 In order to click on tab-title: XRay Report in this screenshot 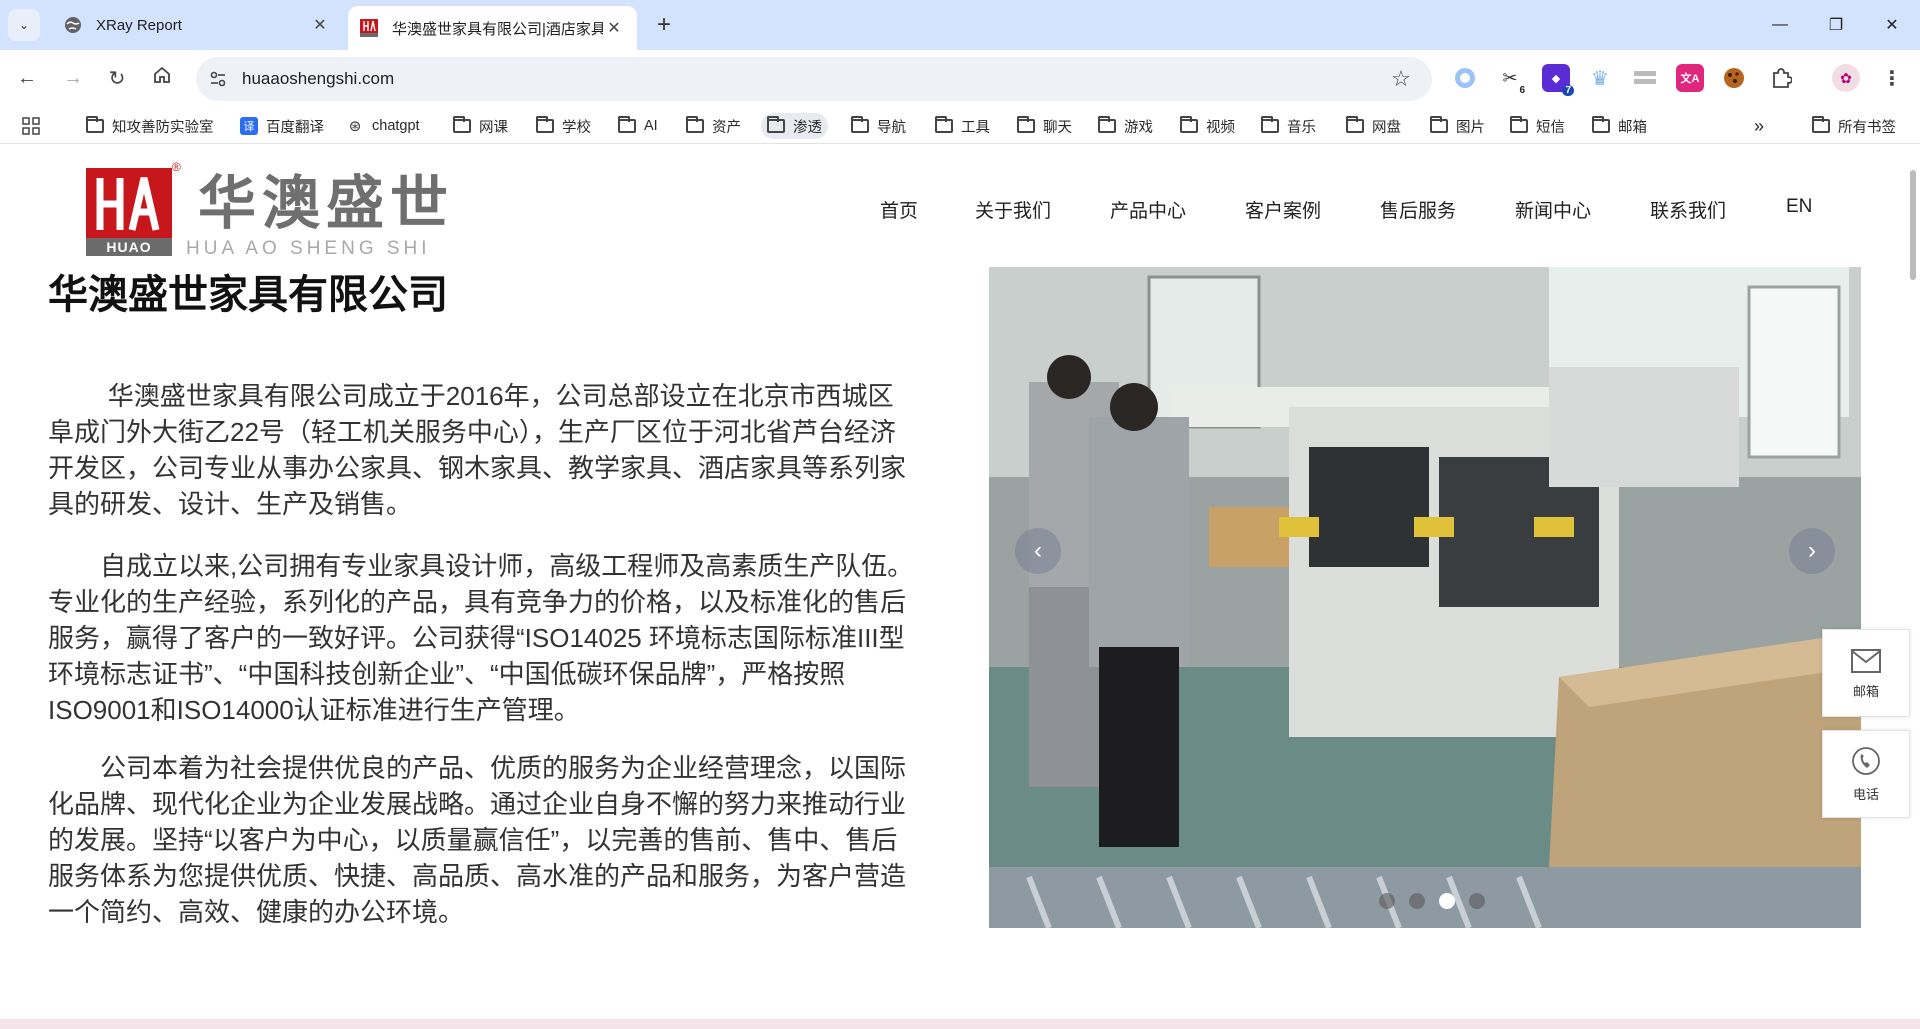, I will do `click(139, 25)`.